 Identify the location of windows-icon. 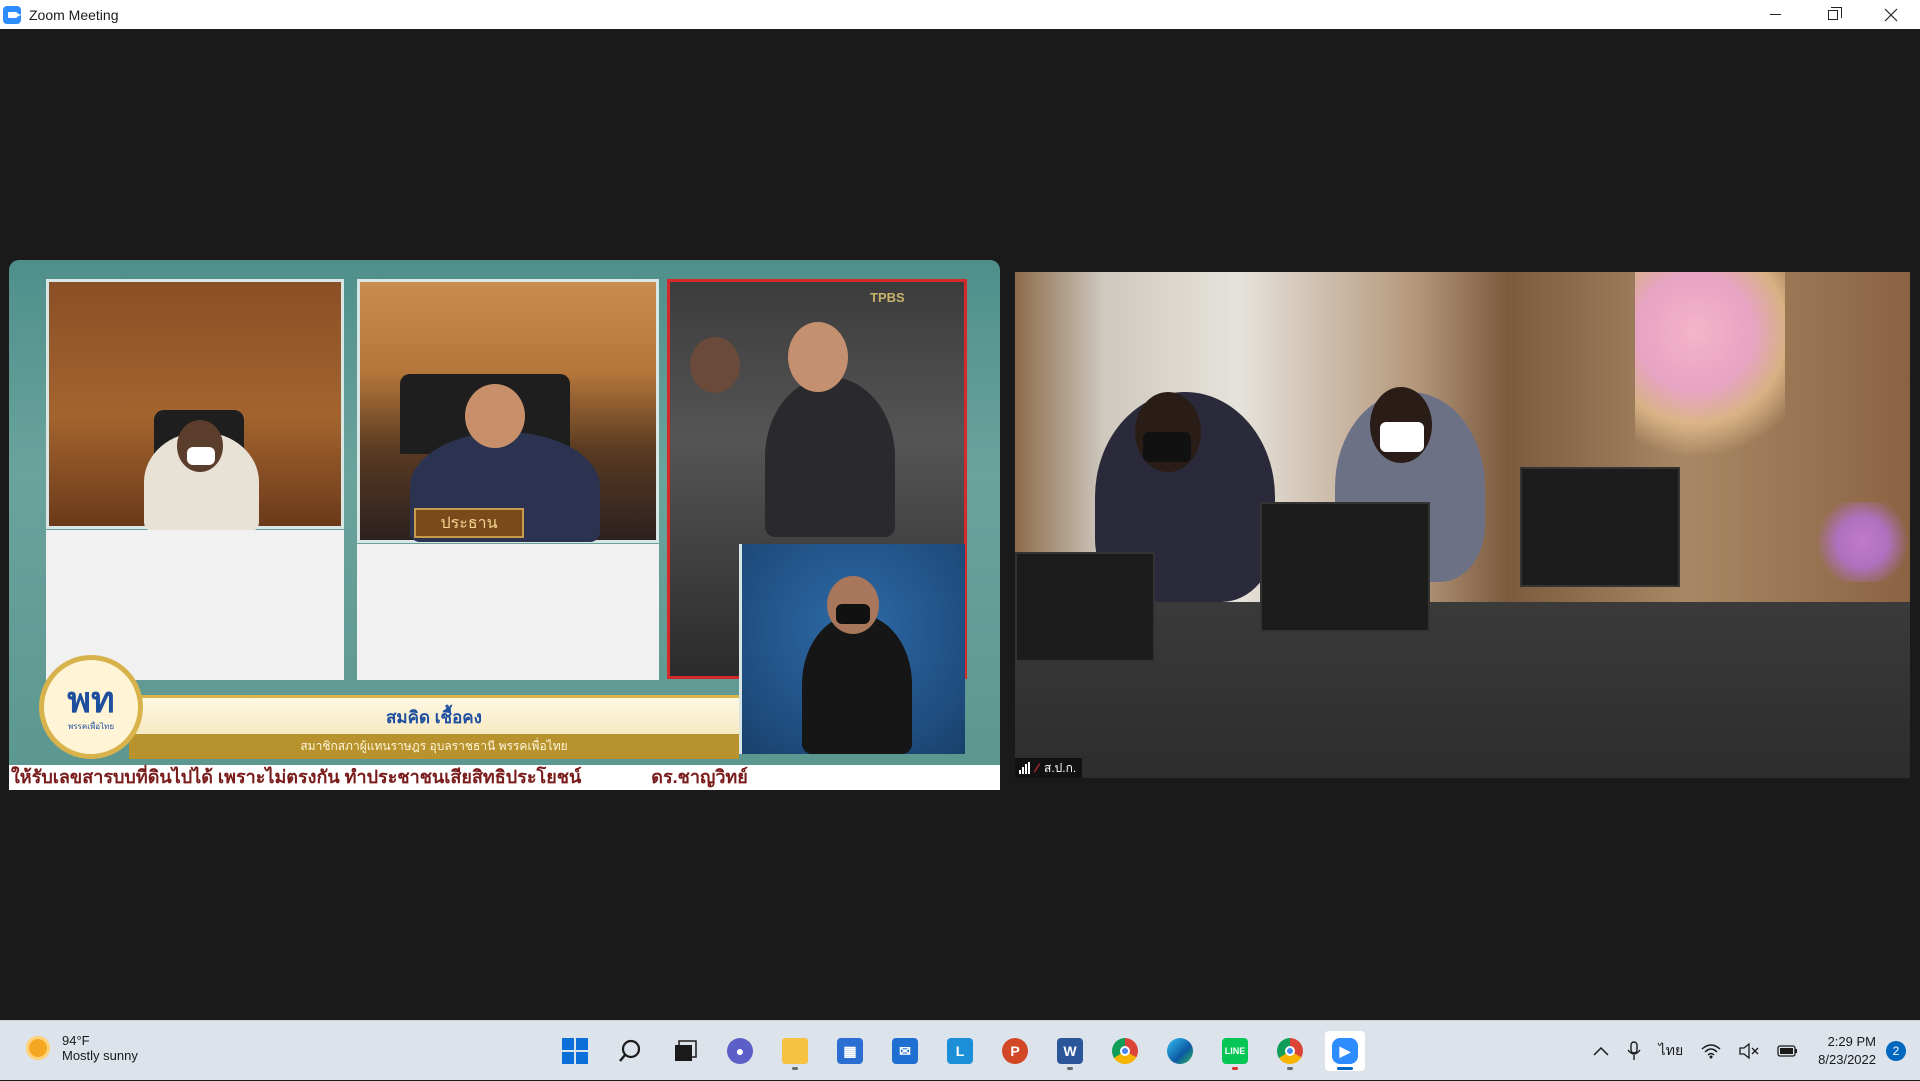
(575, 1051).